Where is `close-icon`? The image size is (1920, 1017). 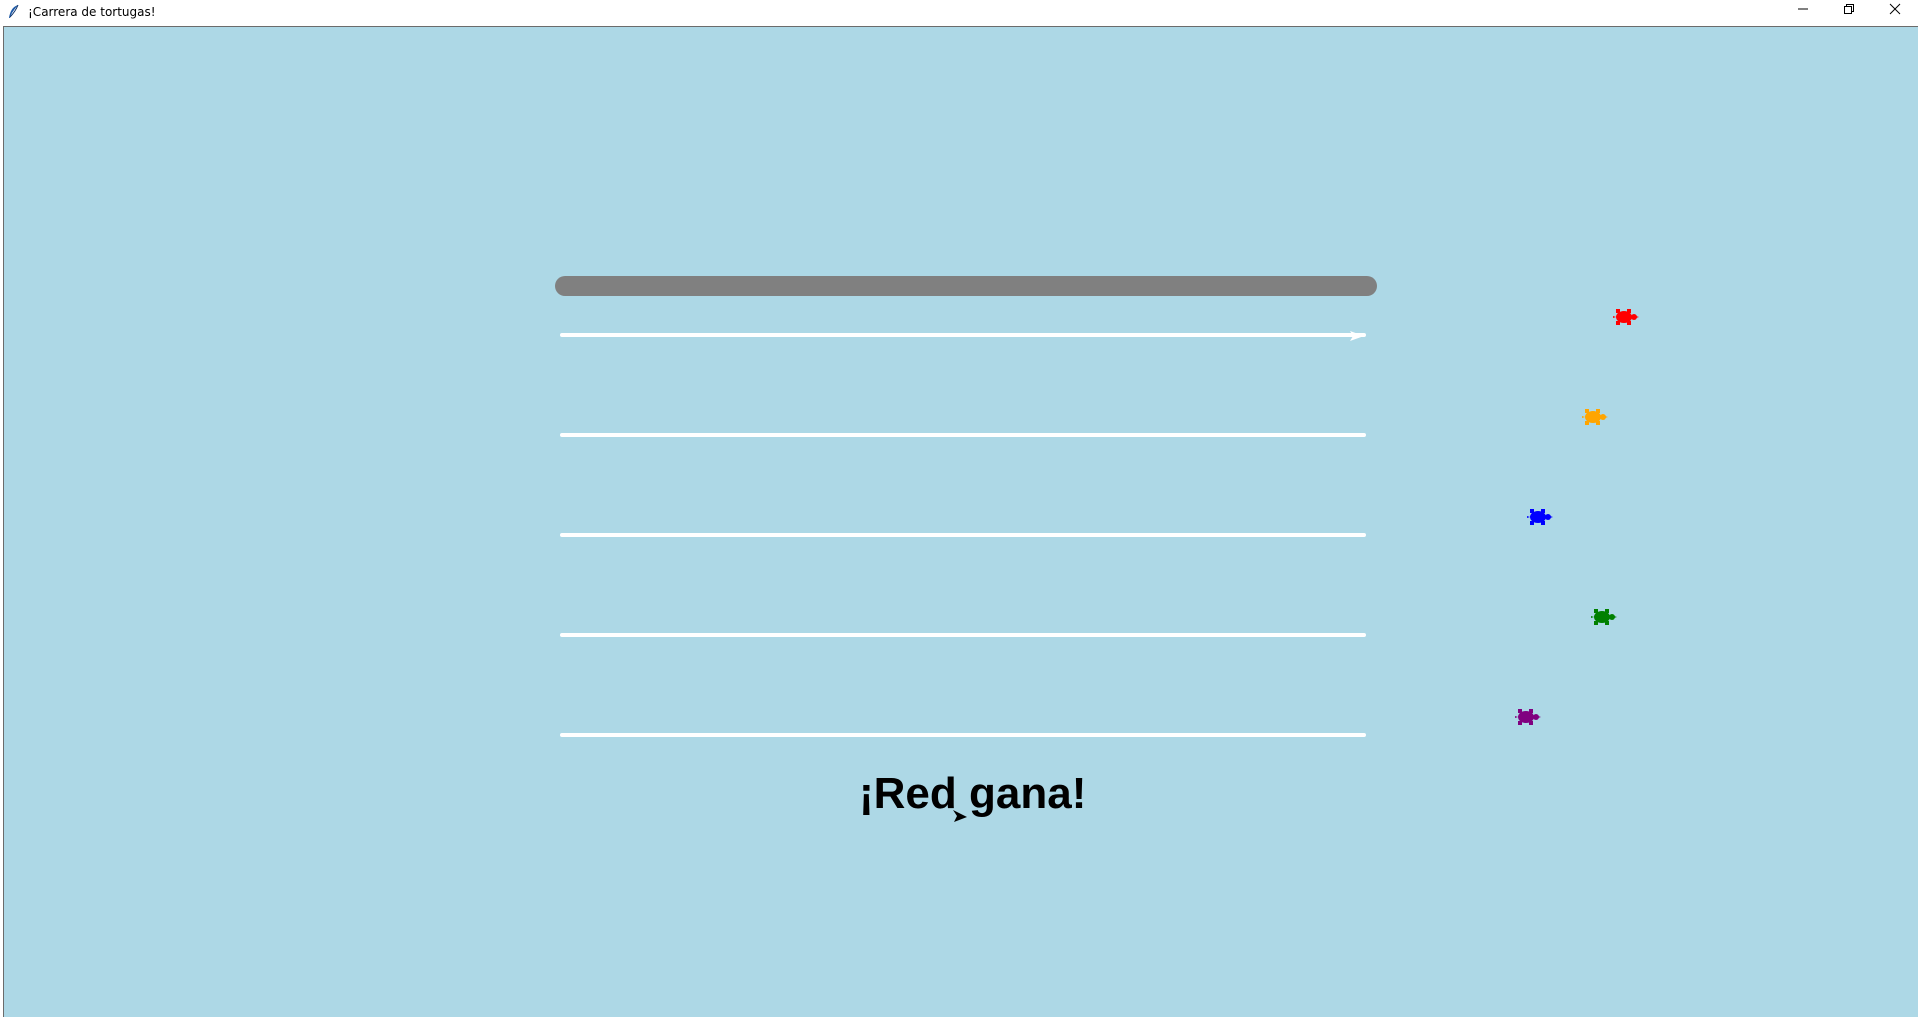
close-icon is located at coordinates (1895, 11).